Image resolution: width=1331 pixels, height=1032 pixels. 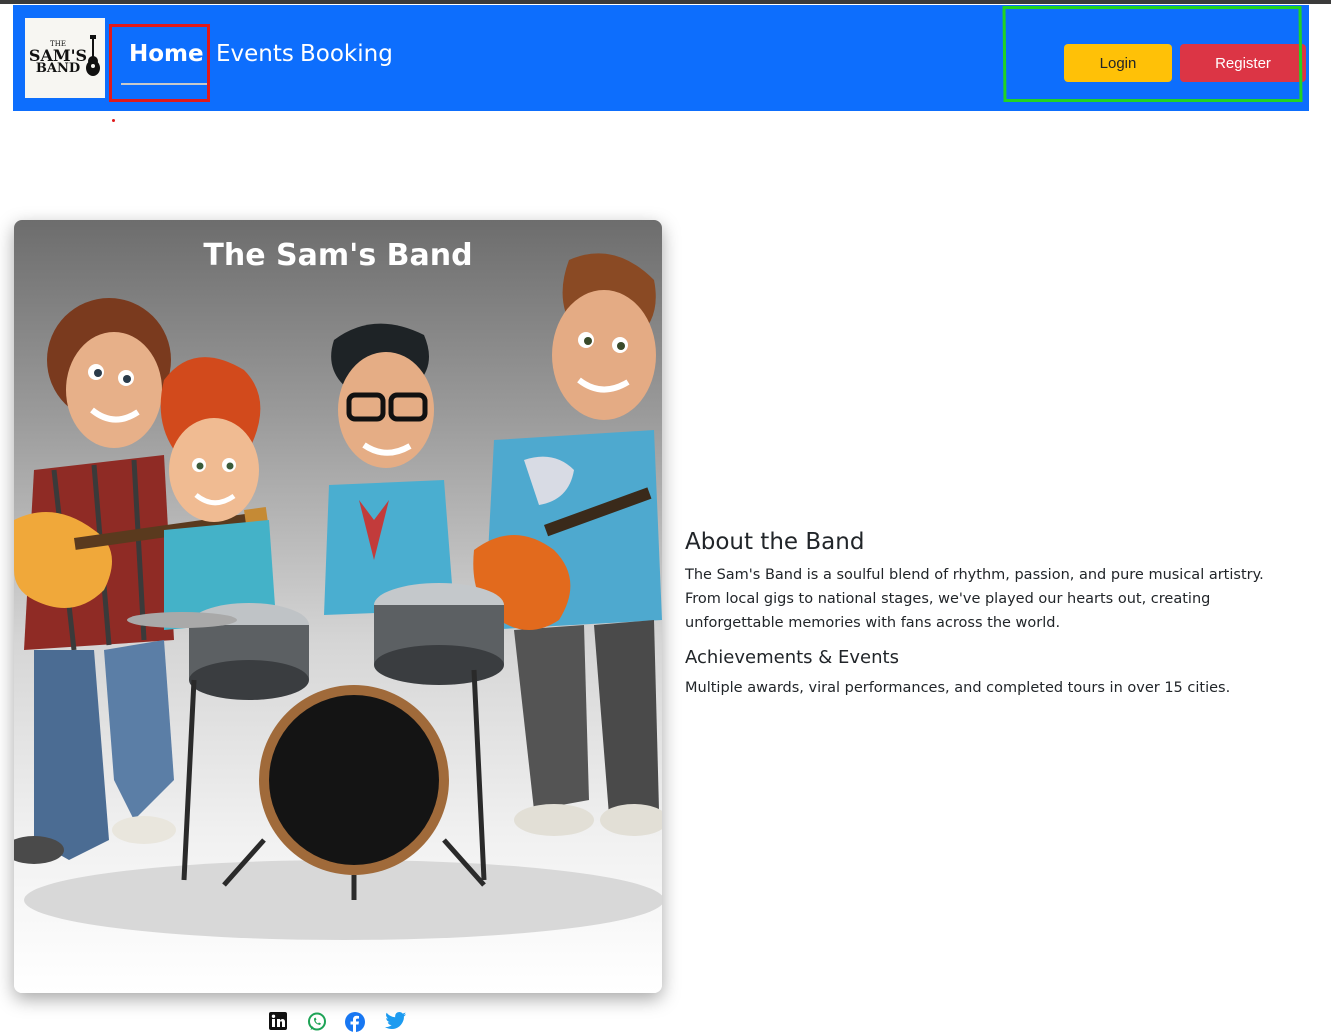 I want to click on logo-line-3: BAND, so click(x=58, y=68).